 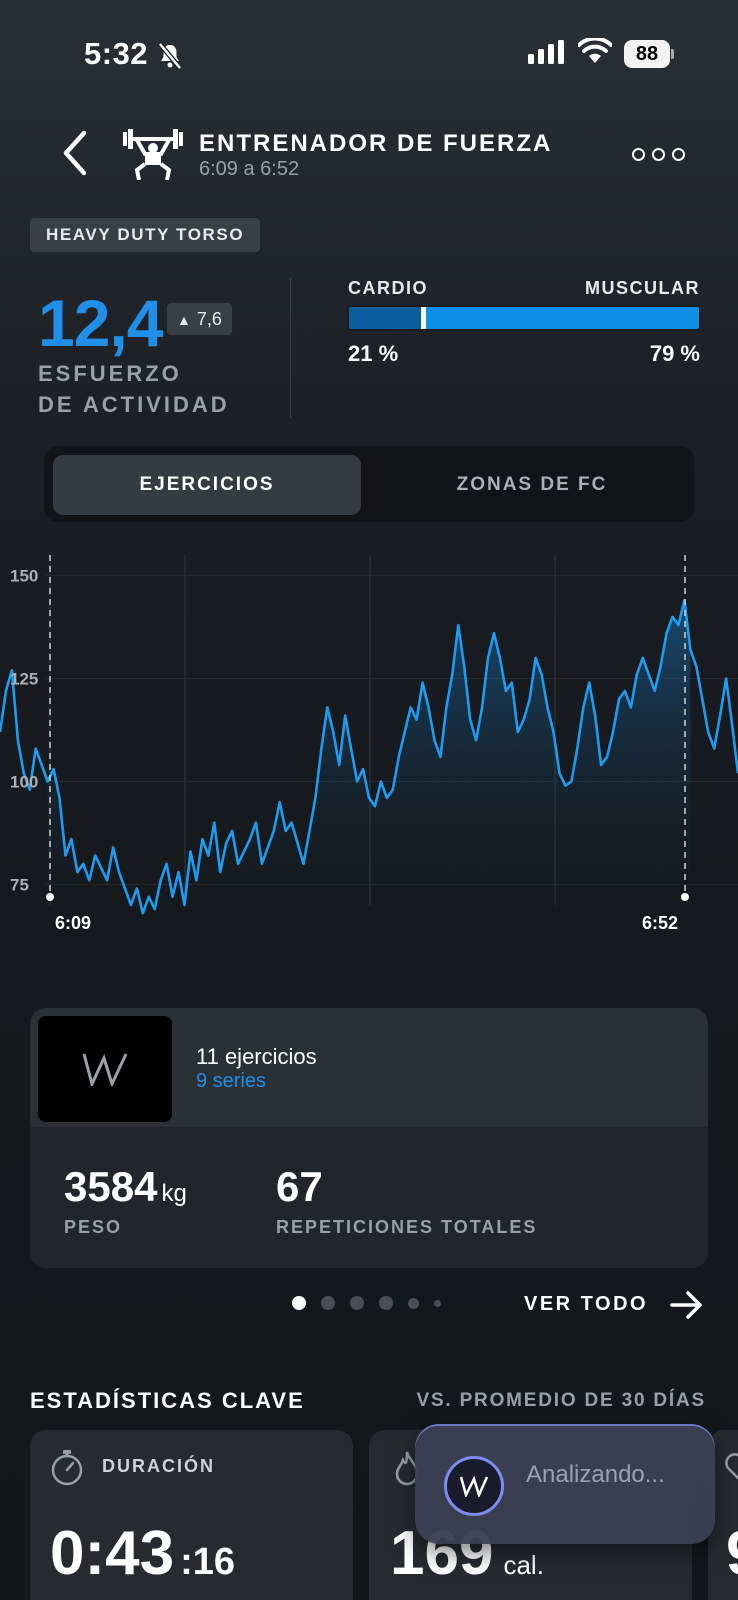 I want to click on effort-delta-badge: ▲ 7,6, so click(x=199, y=319).